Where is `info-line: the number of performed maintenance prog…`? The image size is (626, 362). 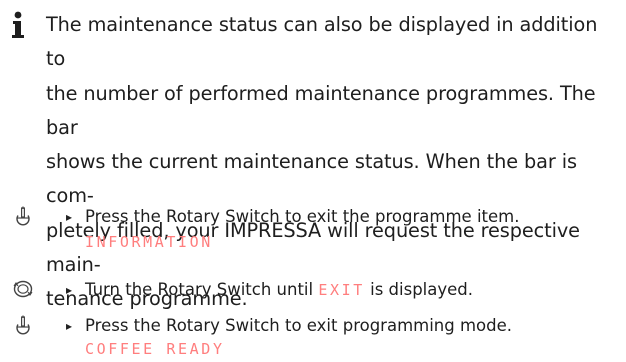 info-line: the number of performed maintenance prog… is located at coordinates (321, 110).